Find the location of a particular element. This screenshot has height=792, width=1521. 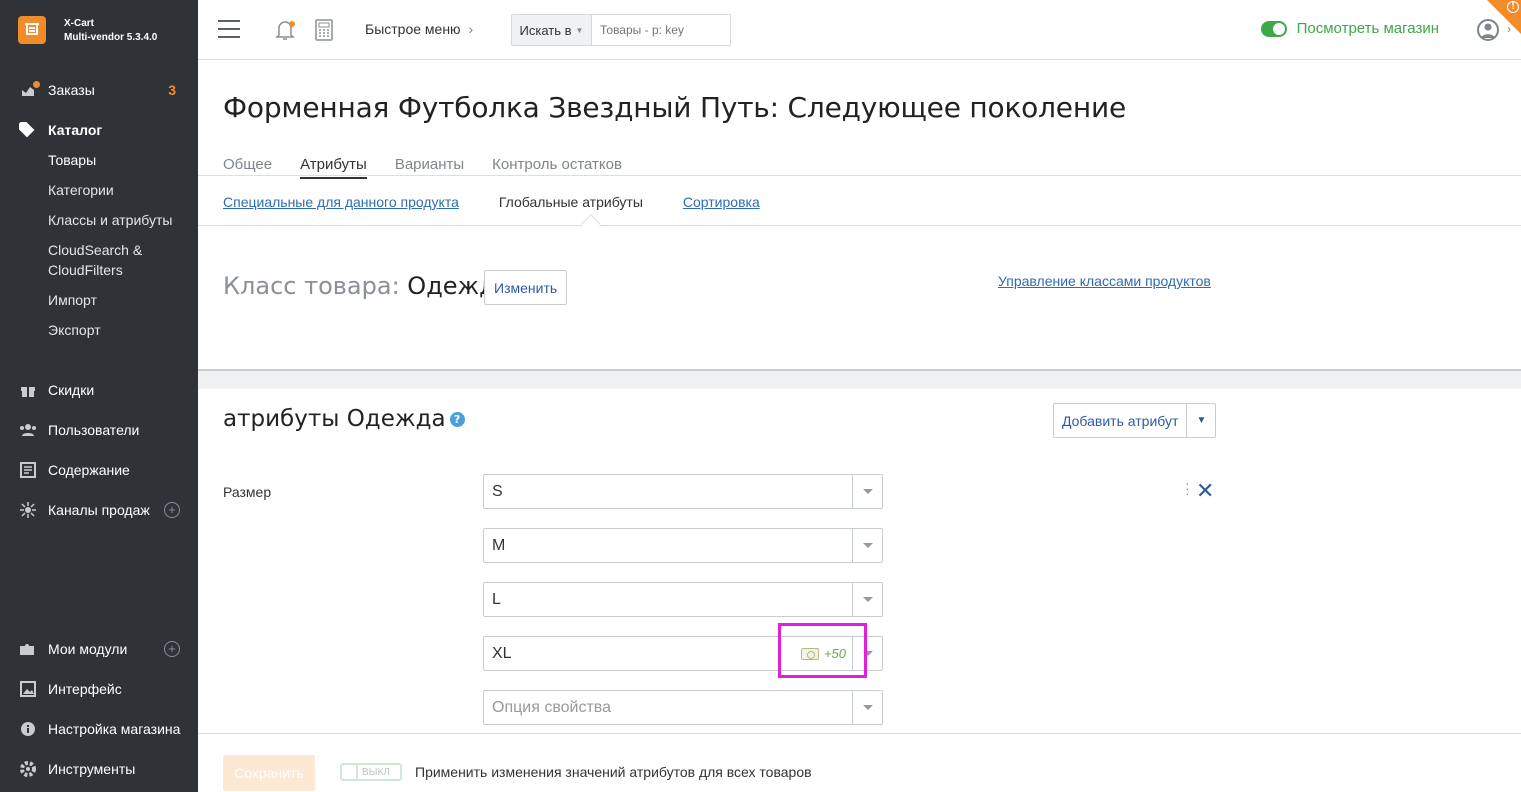

add-module-plus-icon: + is located at coordinates (172, 649).